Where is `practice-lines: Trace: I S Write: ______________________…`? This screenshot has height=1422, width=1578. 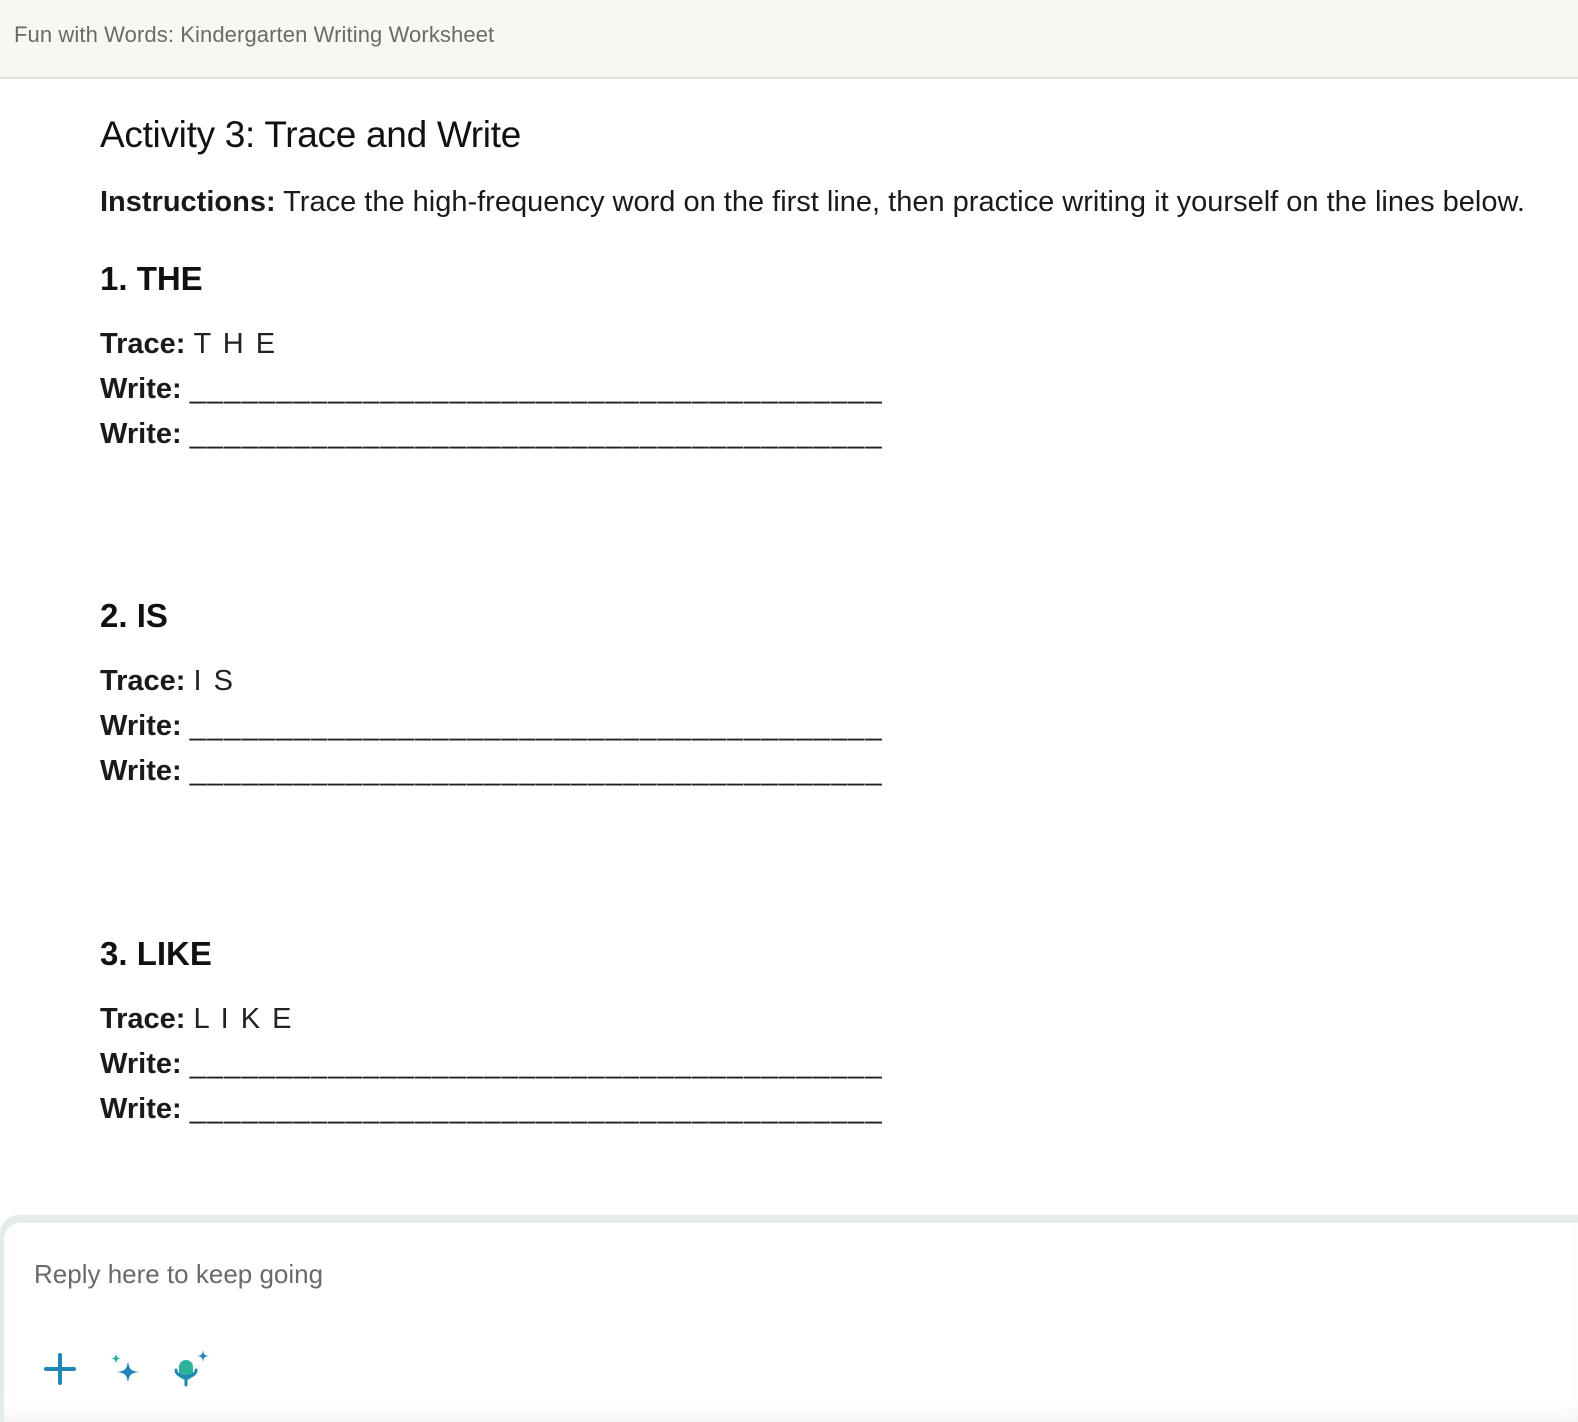
practice-lines: Trace: I S Write: ______________________… is located at coordinates (491, 726).